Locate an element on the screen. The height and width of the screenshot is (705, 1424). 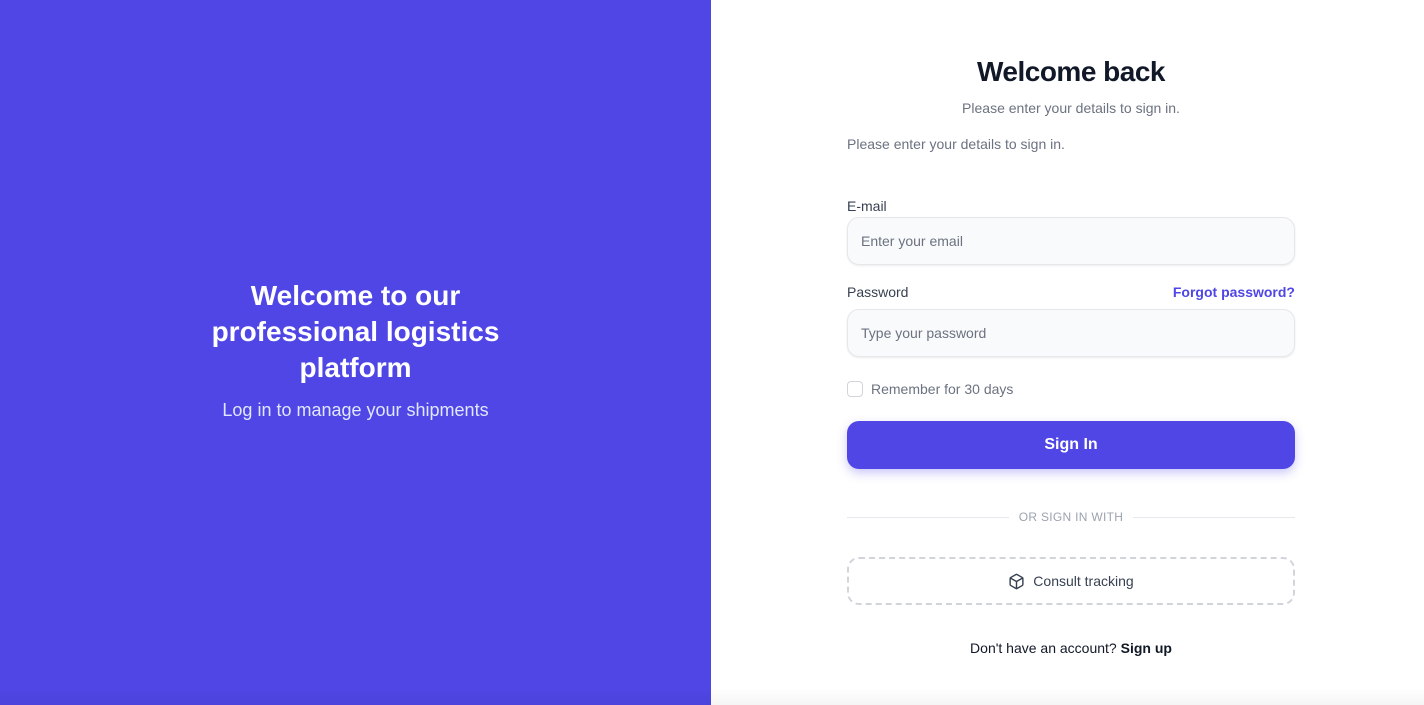
remember-label: Remember for 30 days is located at coordinates (942, 389).